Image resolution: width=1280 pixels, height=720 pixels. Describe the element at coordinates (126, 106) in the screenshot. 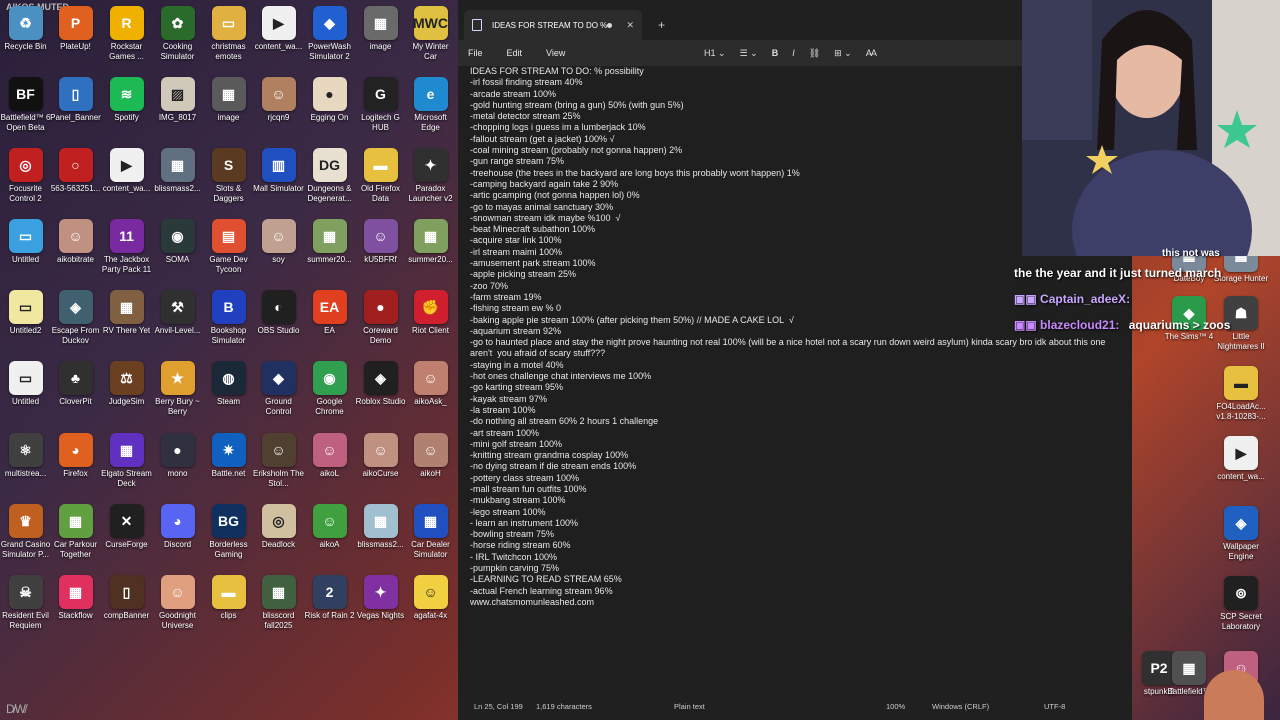

I see `desktop-icon: ≋ Spotify` at that location.